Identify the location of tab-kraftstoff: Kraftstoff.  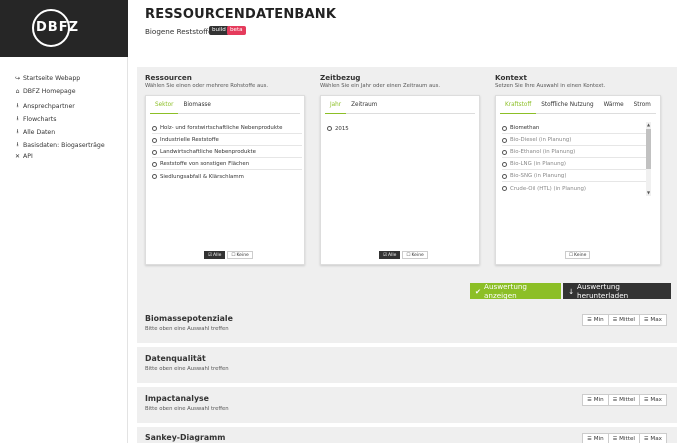
(518, 106).